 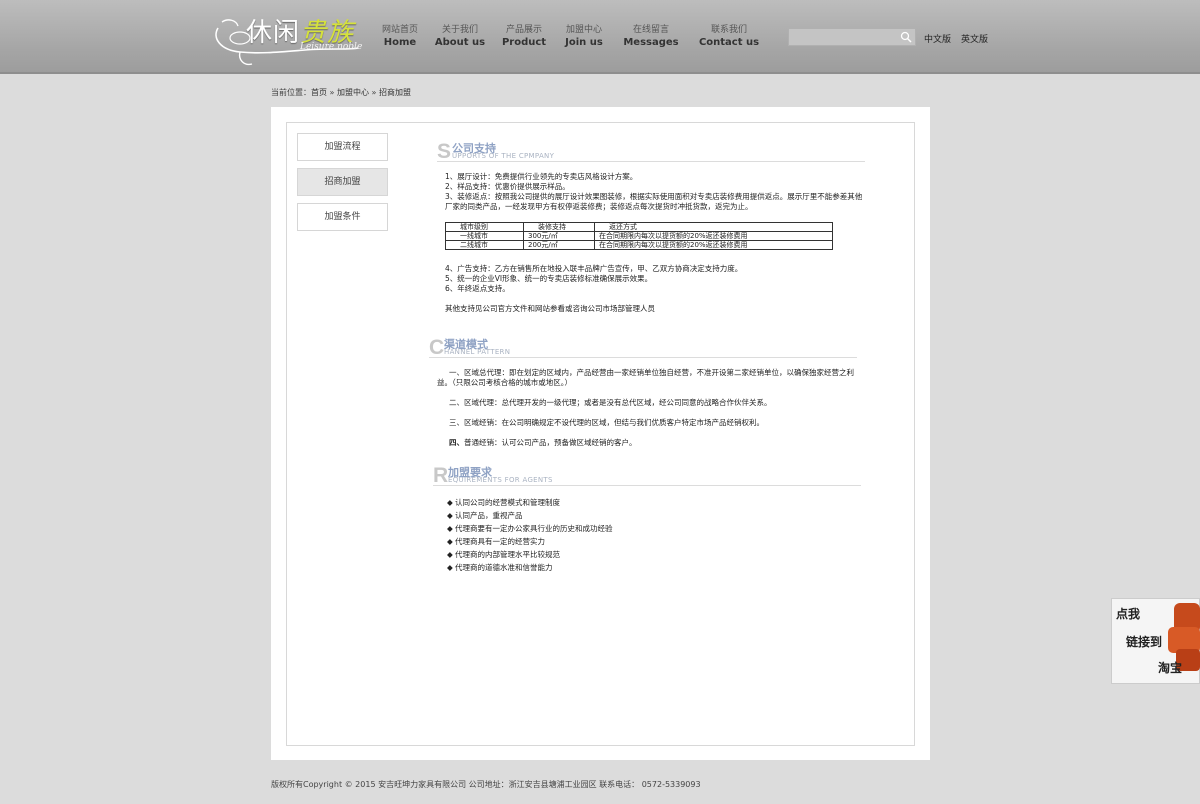 I want to click on paragraph: 6、年终返点支持。, so click(x=477, y=288).